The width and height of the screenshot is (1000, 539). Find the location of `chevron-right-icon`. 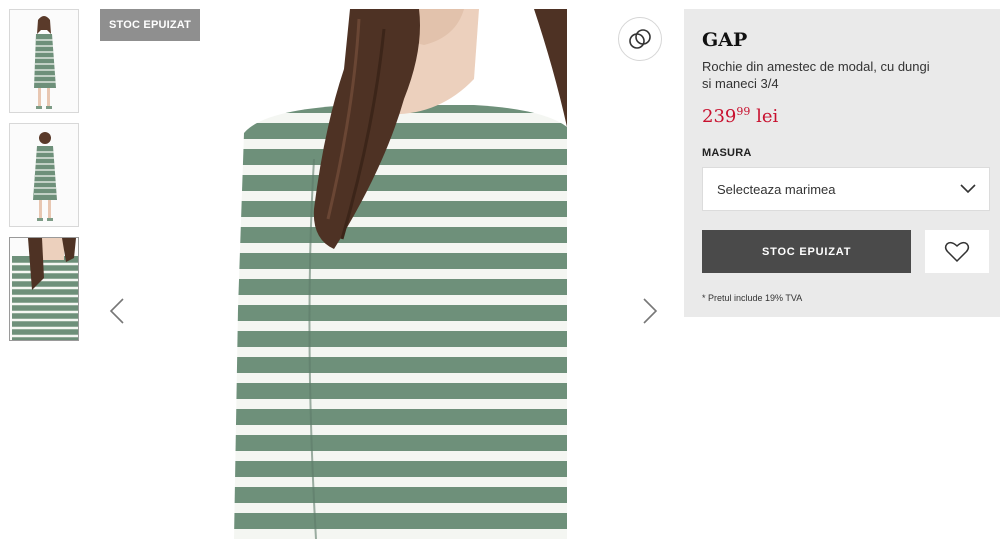

chevron-right-icon is located at coordinates (650, 311).